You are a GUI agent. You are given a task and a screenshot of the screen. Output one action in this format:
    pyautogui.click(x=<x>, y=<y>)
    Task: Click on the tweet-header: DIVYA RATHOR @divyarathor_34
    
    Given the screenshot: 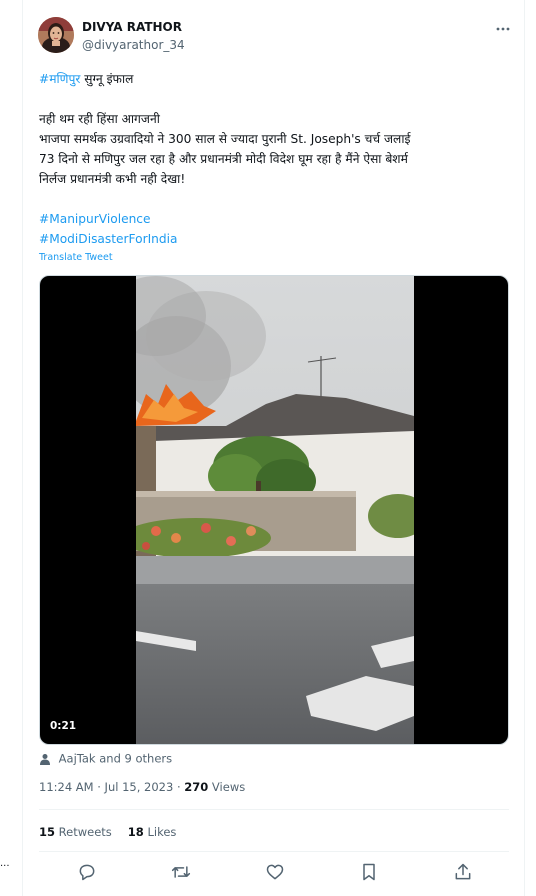 What is the action you would take?
    pyautogui.click(x=276, y=37)
    